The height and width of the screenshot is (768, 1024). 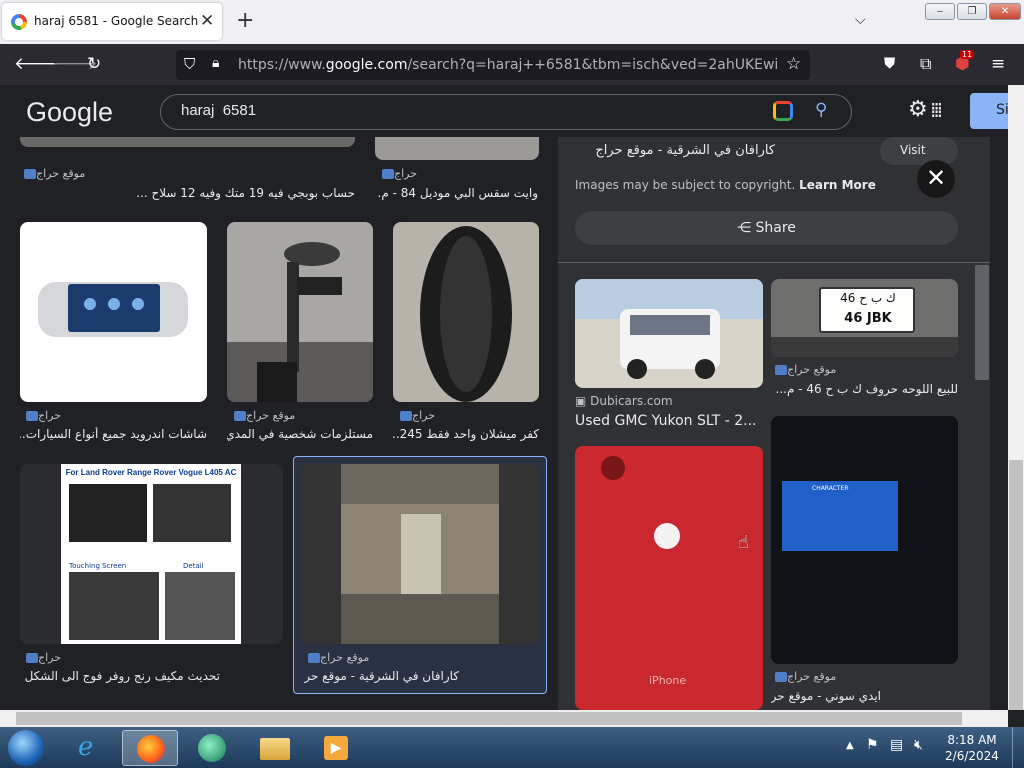 What do you see at coordinates (867, 310) in the screenshot?
I see `license-plate-image: ك ب ح 46 46 JBK` at bounding box center [867, 310].